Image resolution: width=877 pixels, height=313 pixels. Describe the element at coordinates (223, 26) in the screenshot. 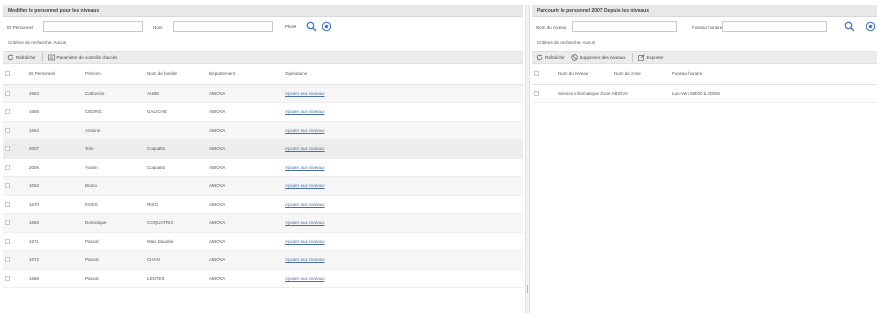

I see `name-input` at that location.